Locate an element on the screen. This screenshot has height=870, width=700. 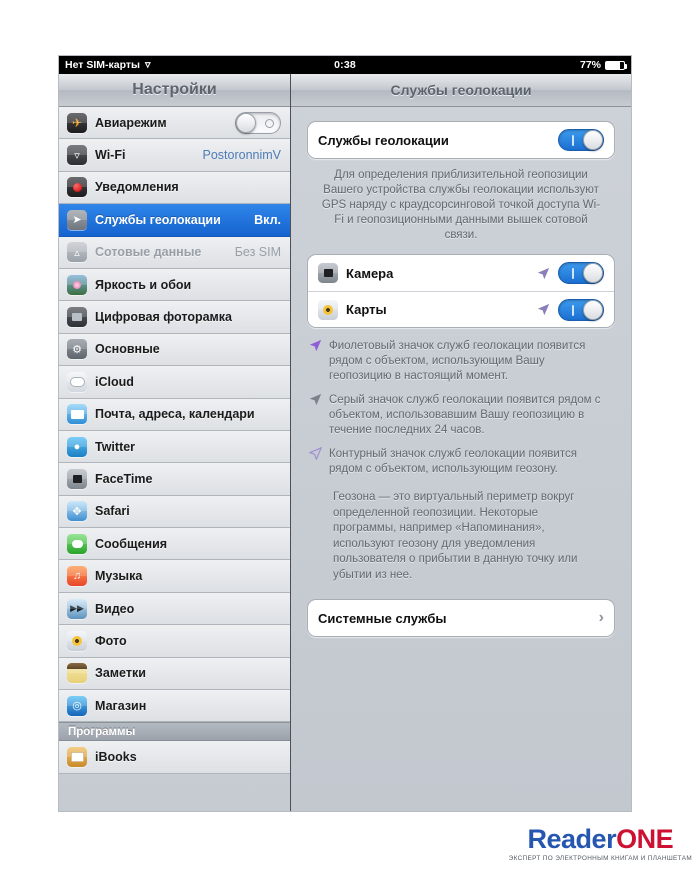
app-row-camera: Камера is located at coordinates (461, 273).